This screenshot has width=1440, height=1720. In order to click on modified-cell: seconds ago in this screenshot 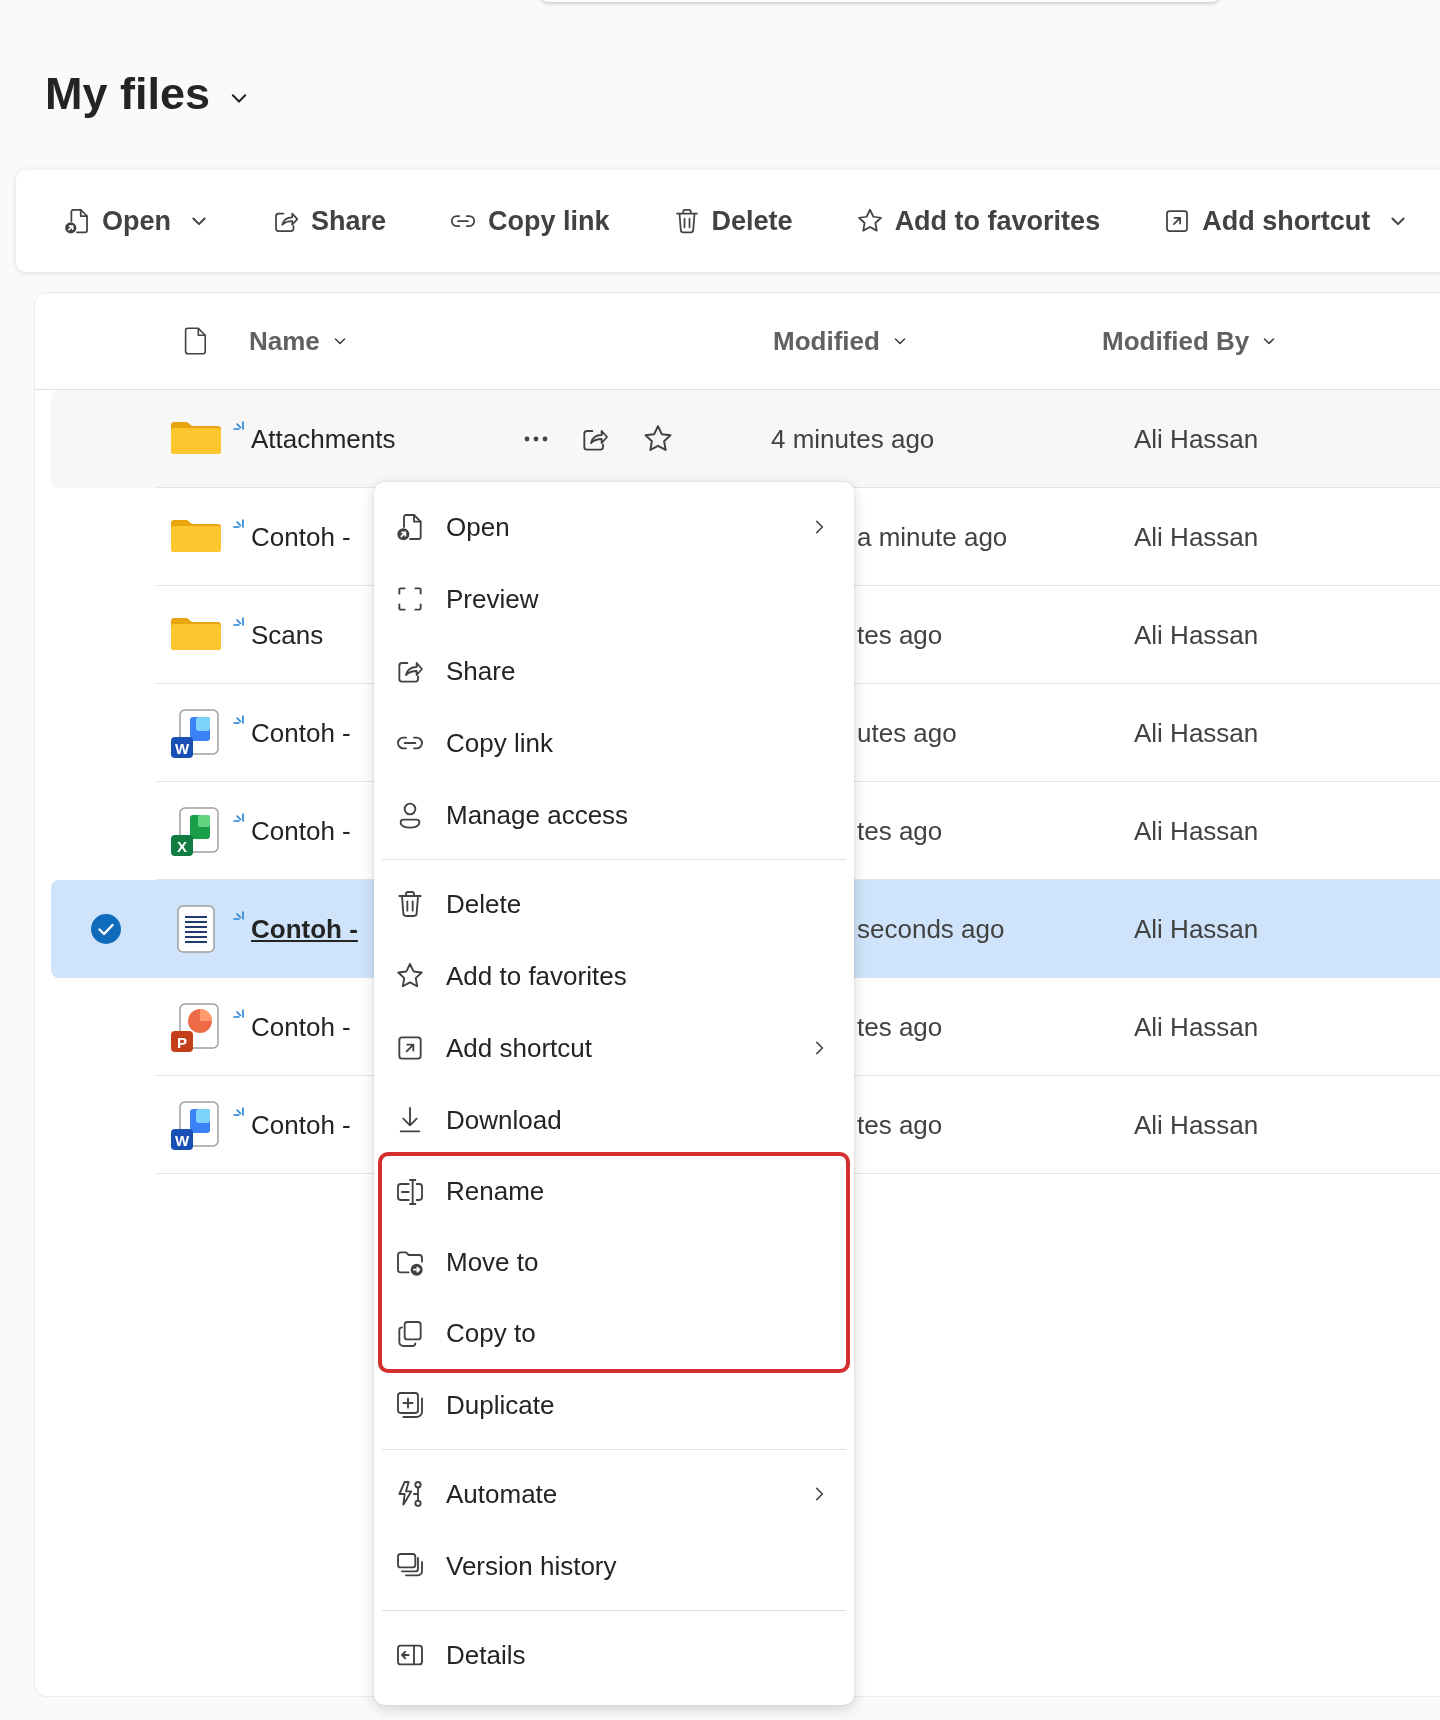, I will do `click(931, 928)`.